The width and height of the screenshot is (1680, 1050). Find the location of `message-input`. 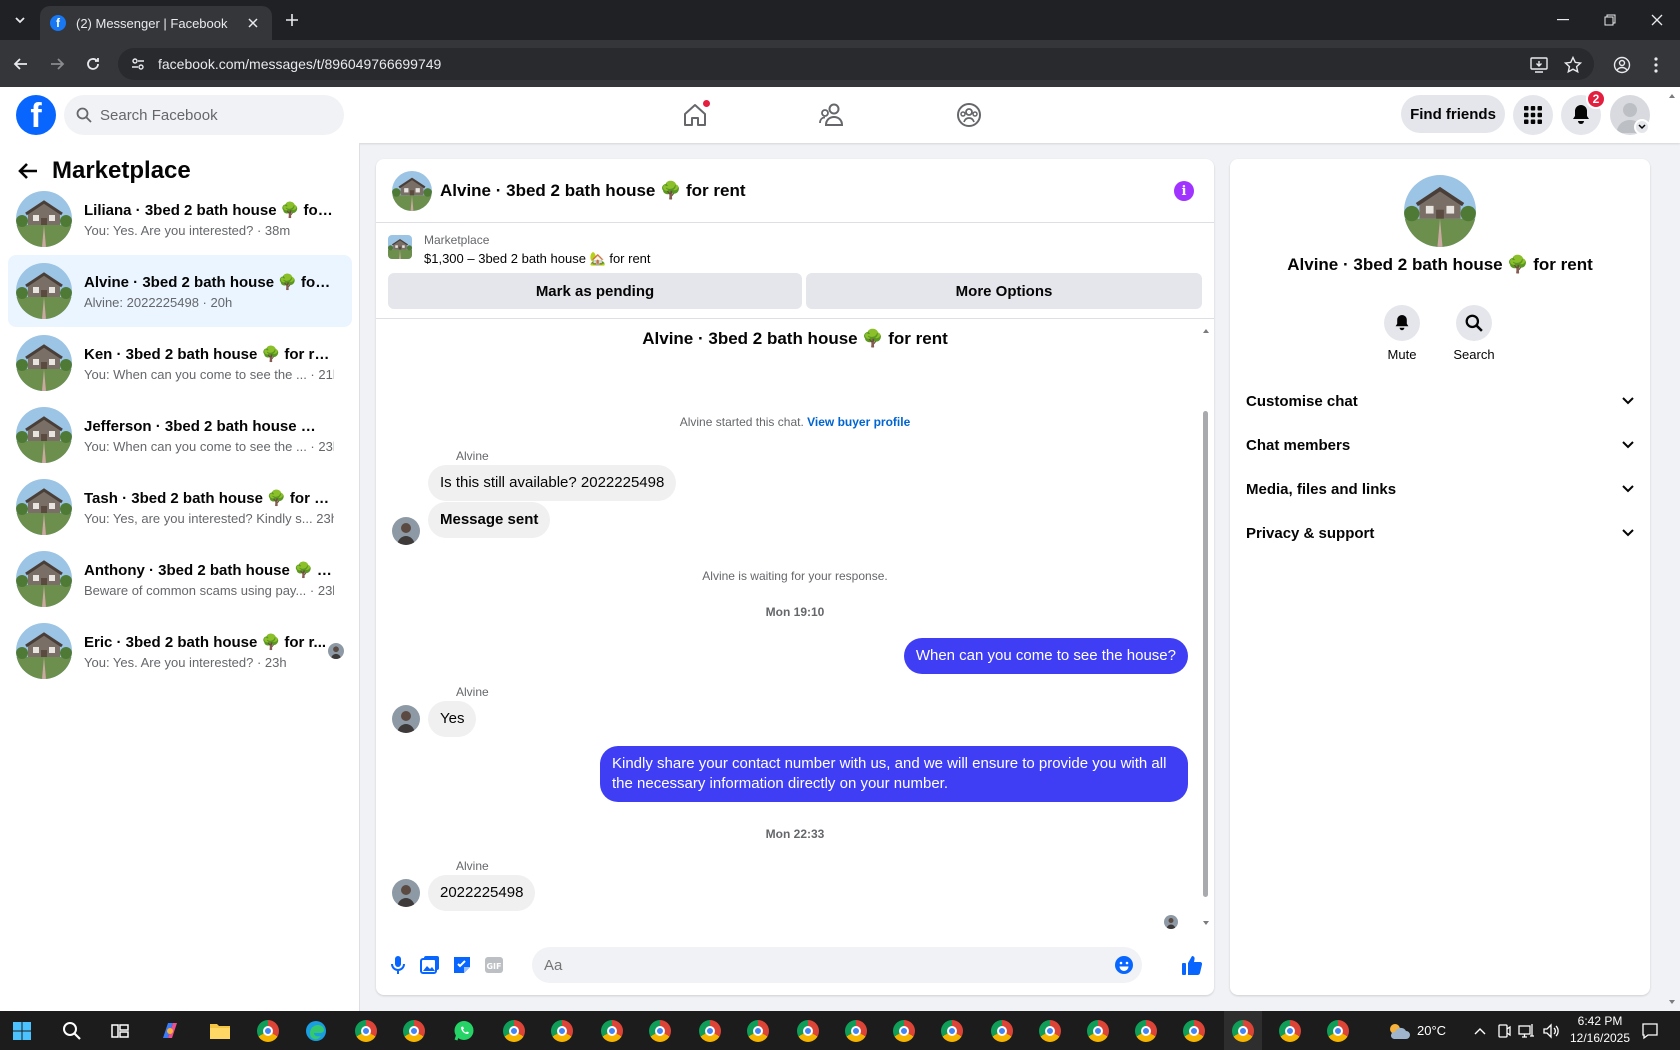

message-input is located at coordinates (824, 965).